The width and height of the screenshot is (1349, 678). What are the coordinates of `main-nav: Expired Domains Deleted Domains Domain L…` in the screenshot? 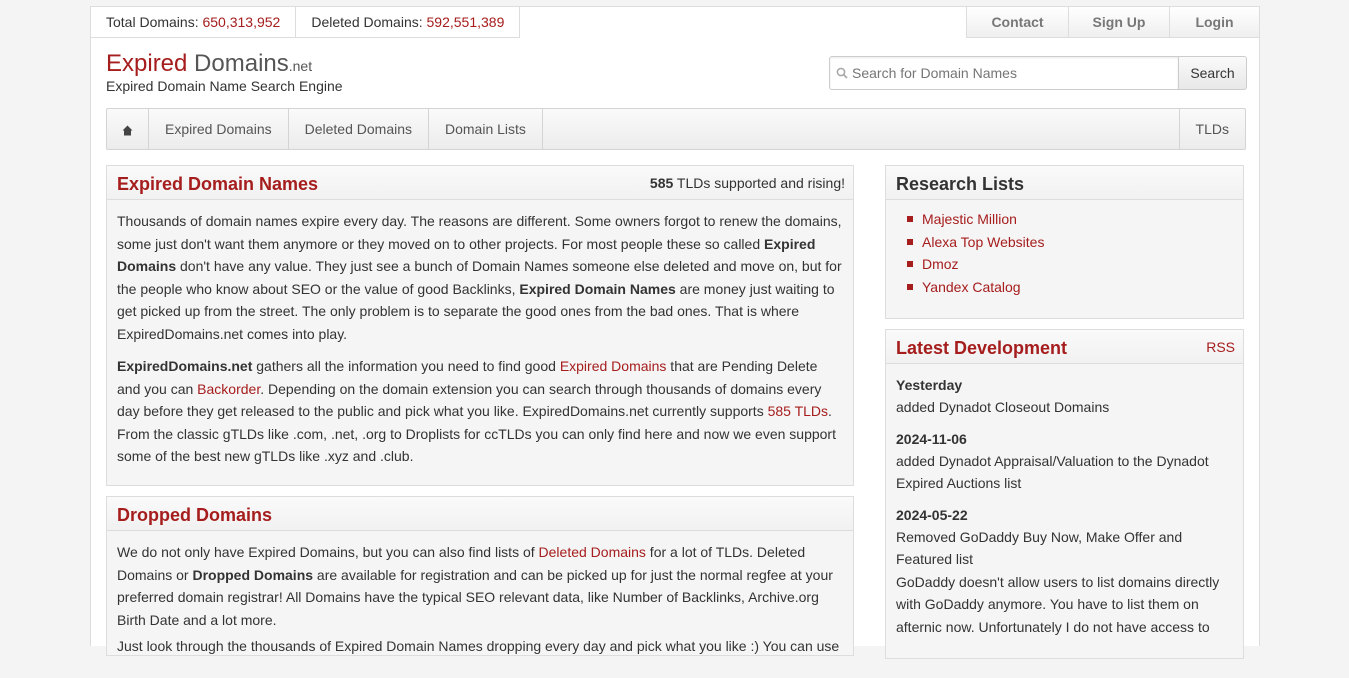 It's located at (676, 129).